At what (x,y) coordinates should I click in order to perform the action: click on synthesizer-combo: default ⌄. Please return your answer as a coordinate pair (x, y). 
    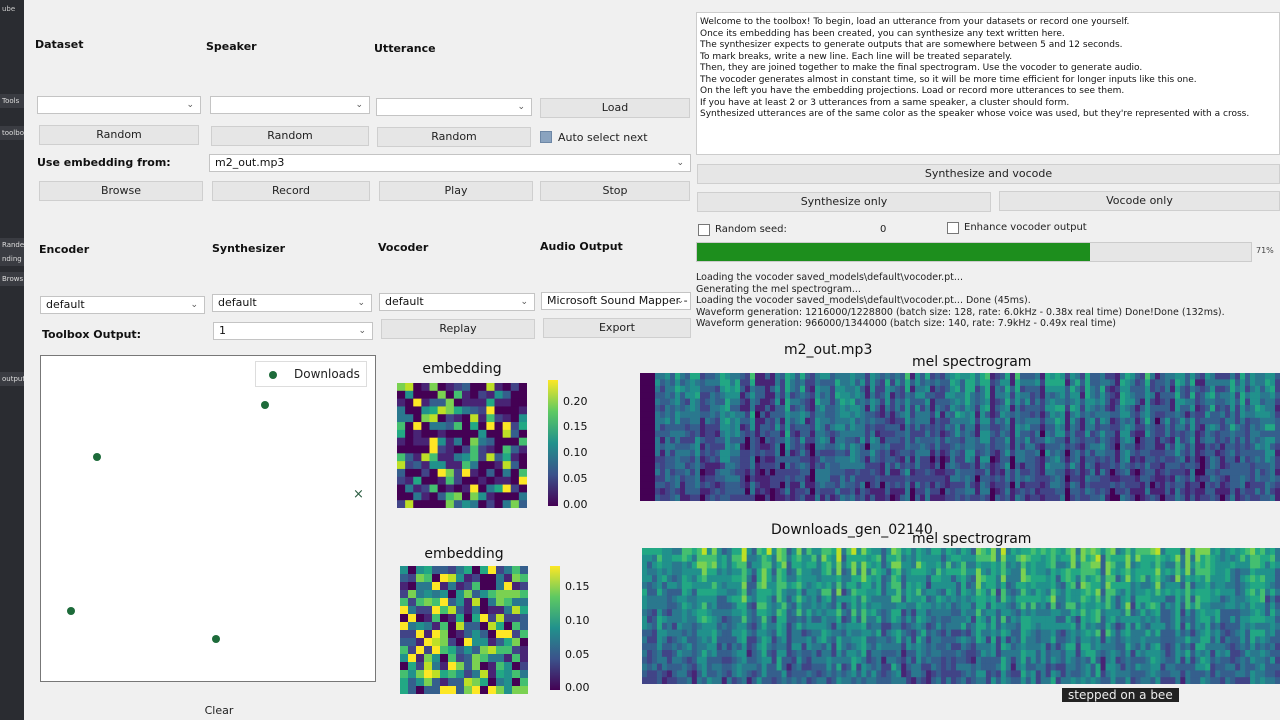
    Looking at the image, I should click on (292, 303).